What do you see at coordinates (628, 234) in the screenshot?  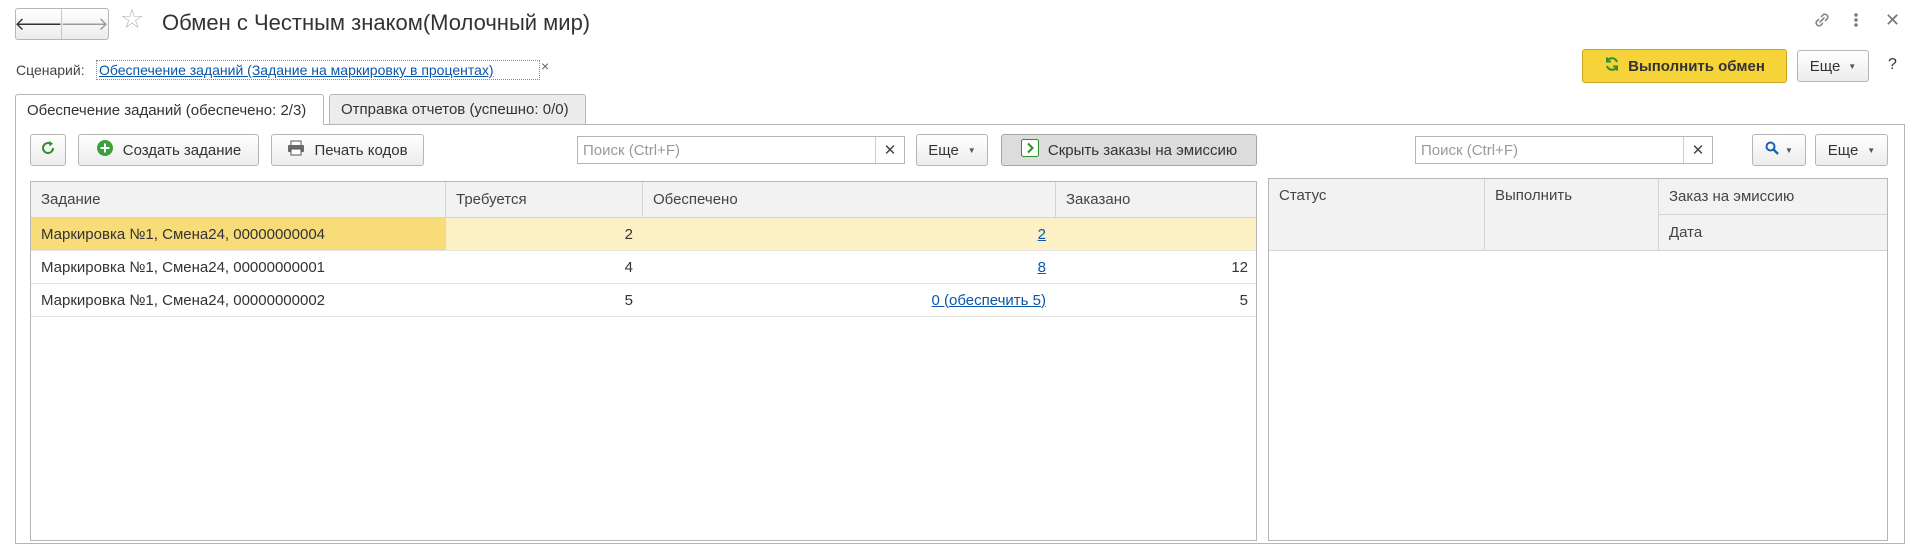 I see `required-cell: 2` at bounding box center [628, 234].